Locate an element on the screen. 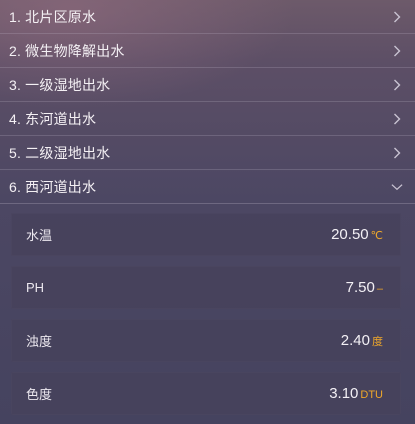 Image resolution: width=415 pixels, height=424 pixels. metric-value: 7.50 is located at coordinates (360, 287).